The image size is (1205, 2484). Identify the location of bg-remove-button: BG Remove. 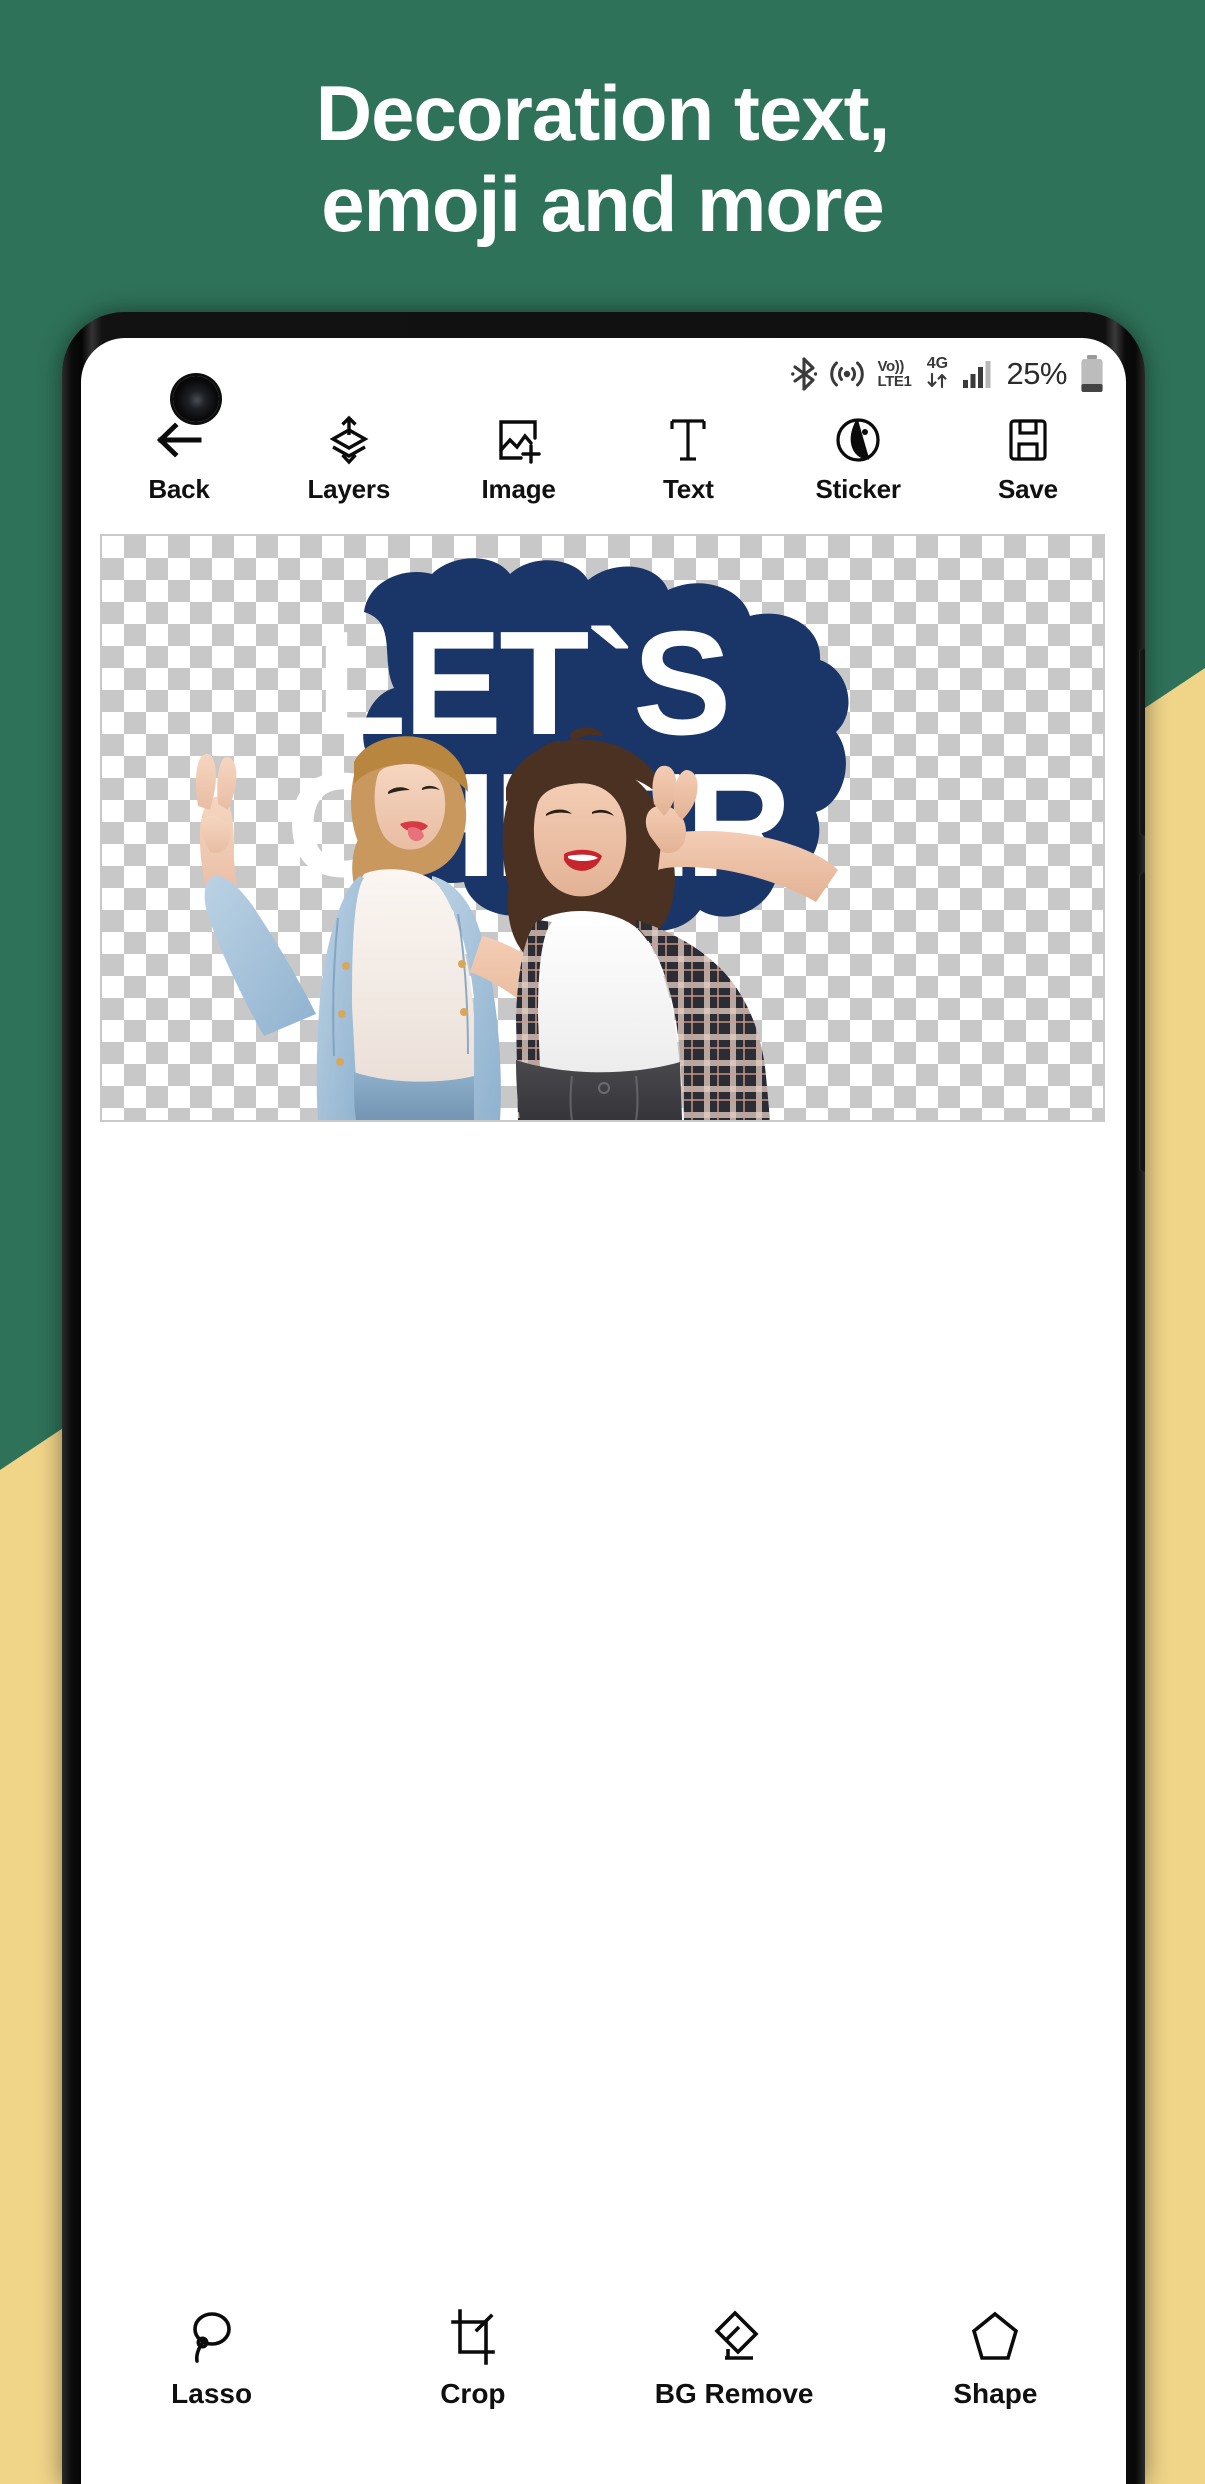
(734, 2359).